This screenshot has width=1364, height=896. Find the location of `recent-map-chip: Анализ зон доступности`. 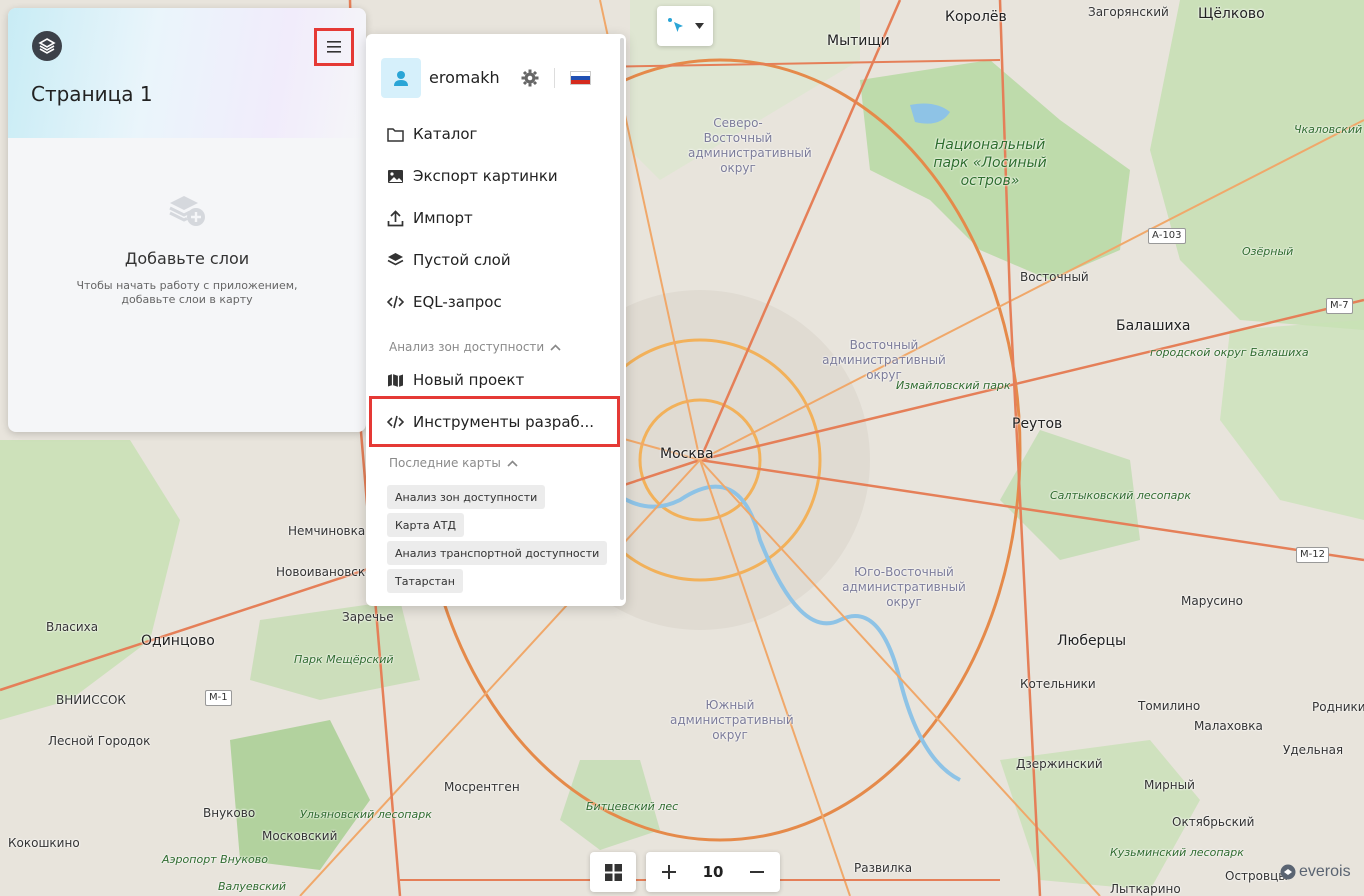

recent-map-chip: Анализ зон доступности is located at coordinates (466, 497).